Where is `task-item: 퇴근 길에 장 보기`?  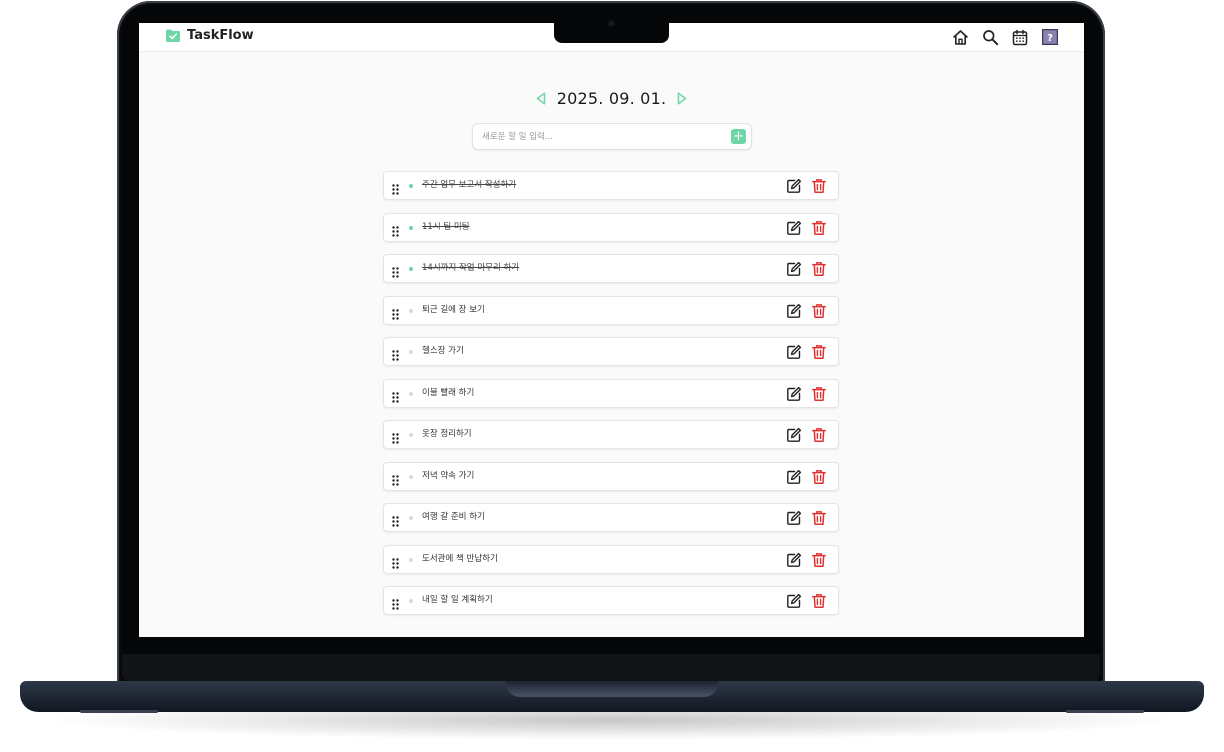
task-item: 퇴근 길에 장 보기 is located at coordinates (611, 310).